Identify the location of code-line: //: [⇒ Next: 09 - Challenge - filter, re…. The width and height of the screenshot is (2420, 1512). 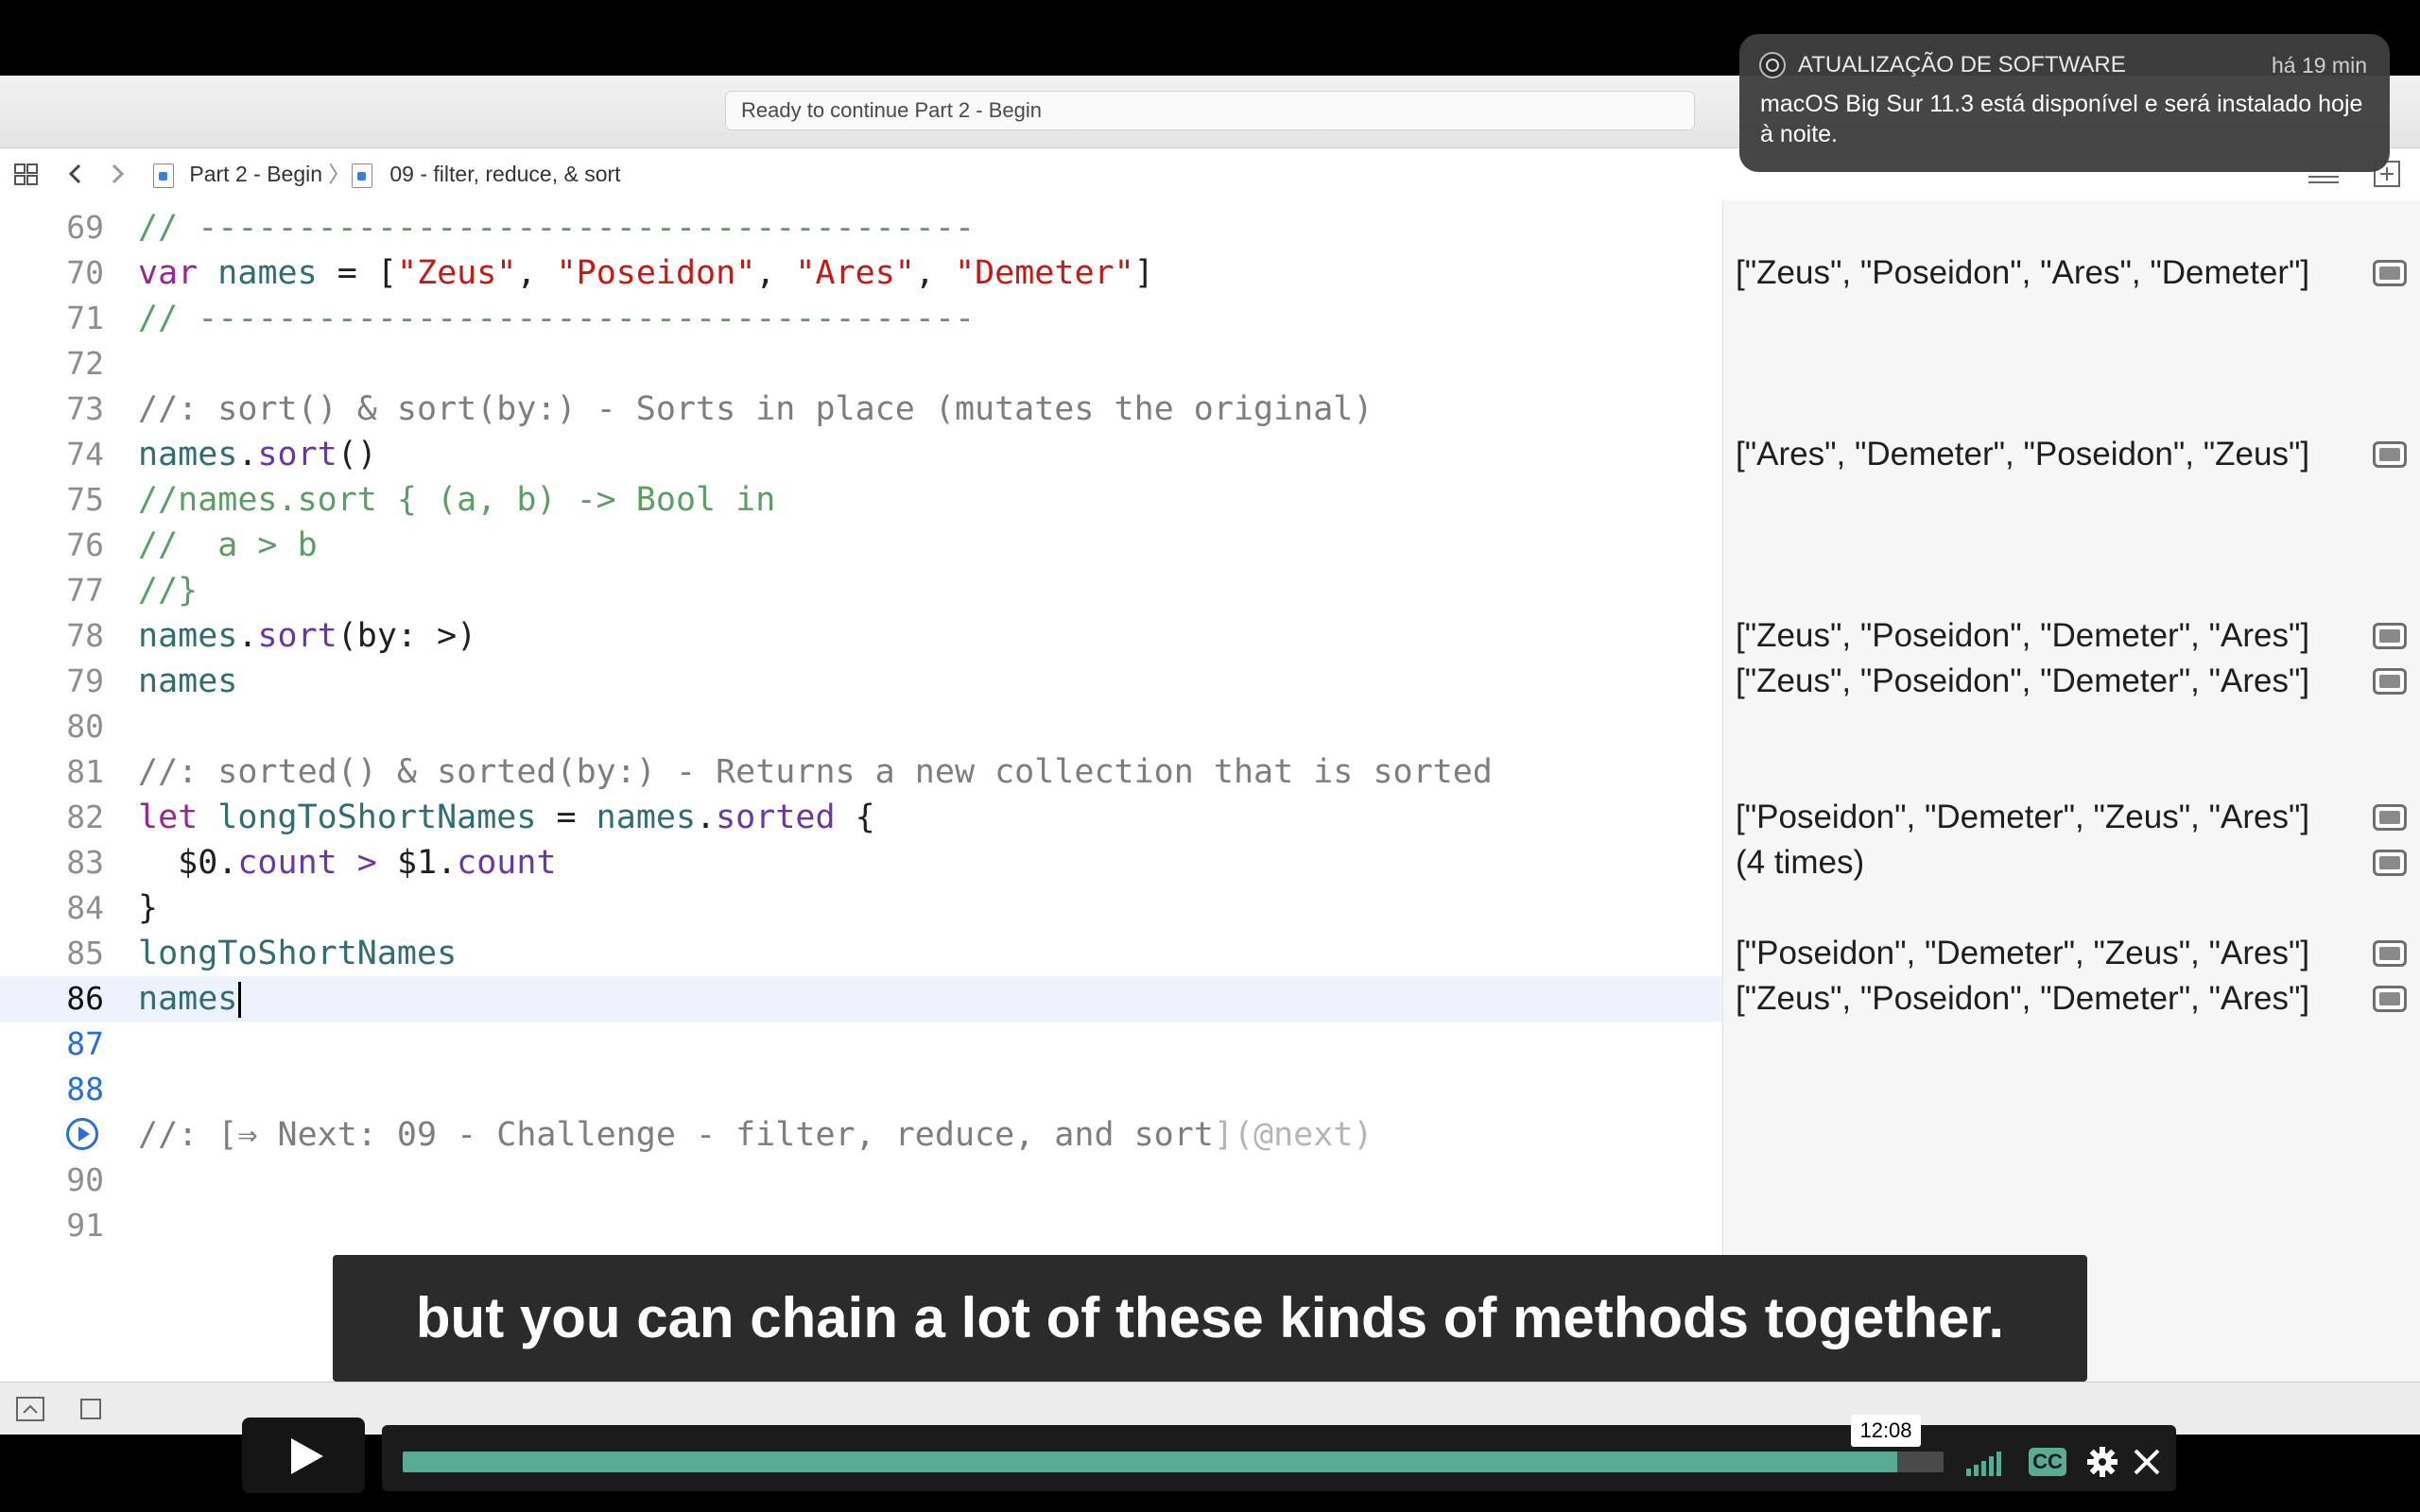
(861, 1135).